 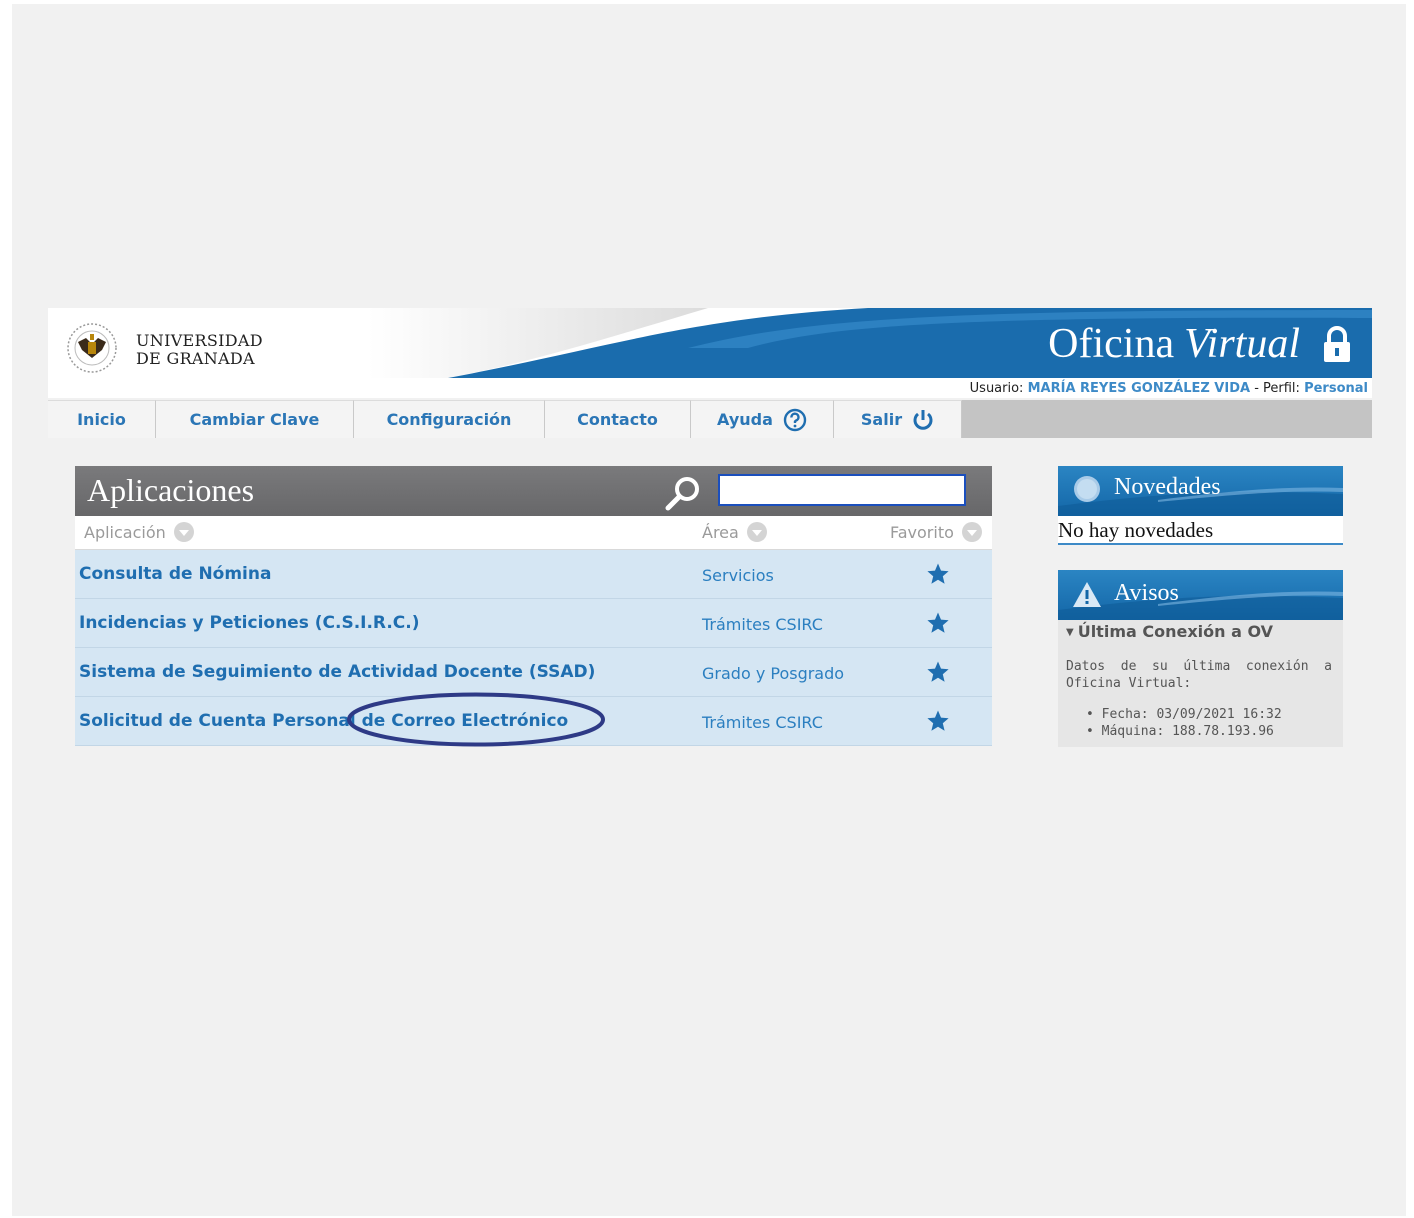 I want to click on column-favorito-label: Favorito, so click(x=922, y=532).